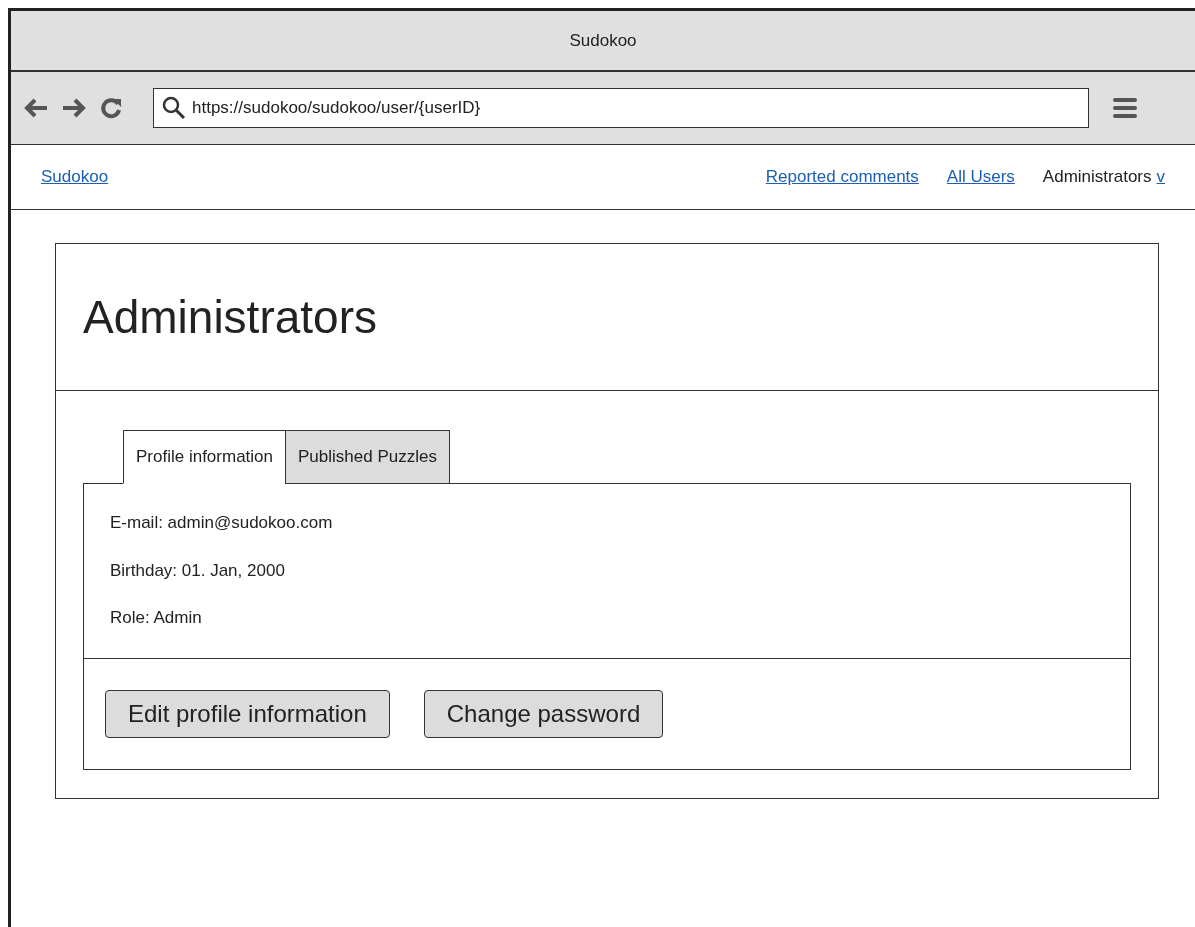 The height and width of the screenshot is (927, 1195). Describe the element at coordinates (174, 108) in the screenshot. I see `search-icon` at that location.